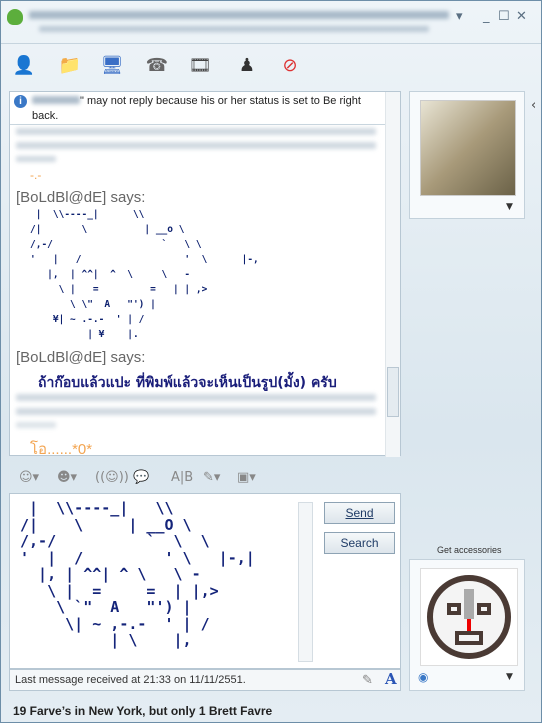  Describe the element at coordinates (182, 477) in the screenshot. I see `font-icon: A|B` at that location.